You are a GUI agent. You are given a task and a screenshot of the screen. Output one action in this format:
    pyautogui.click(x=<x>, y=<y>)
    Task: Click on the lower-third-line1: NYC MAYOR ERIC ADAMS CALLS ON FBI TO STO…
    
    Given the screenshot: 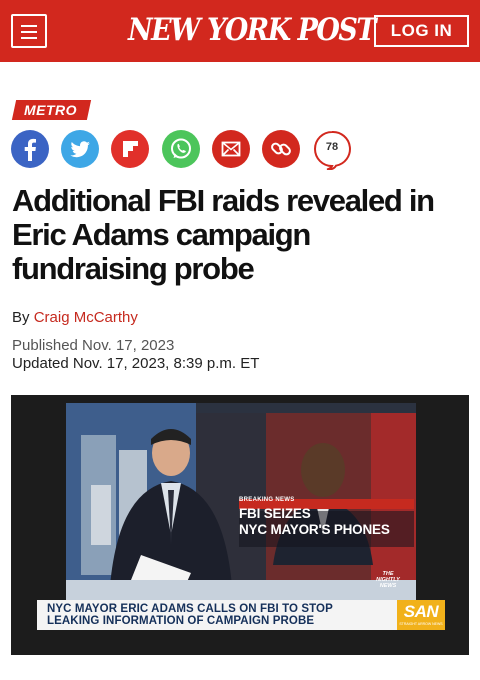 What is the action you would take?
    pyautogui.click(x=190, y=609)
    